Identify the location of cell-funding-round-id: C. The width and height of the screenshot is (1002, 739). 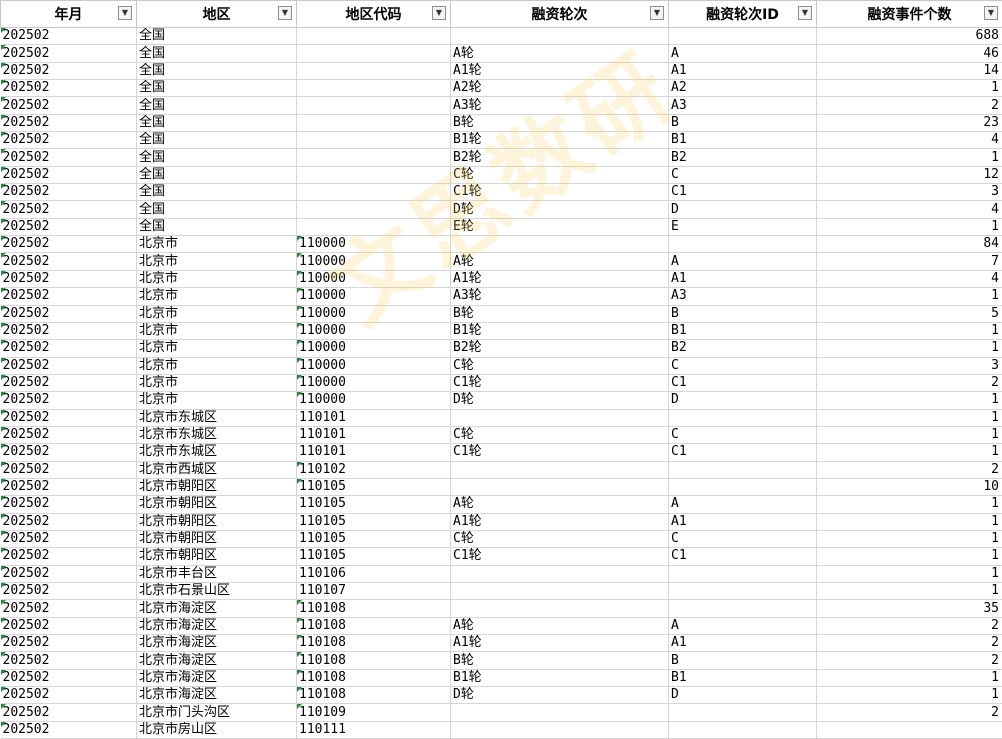
(743, 174).